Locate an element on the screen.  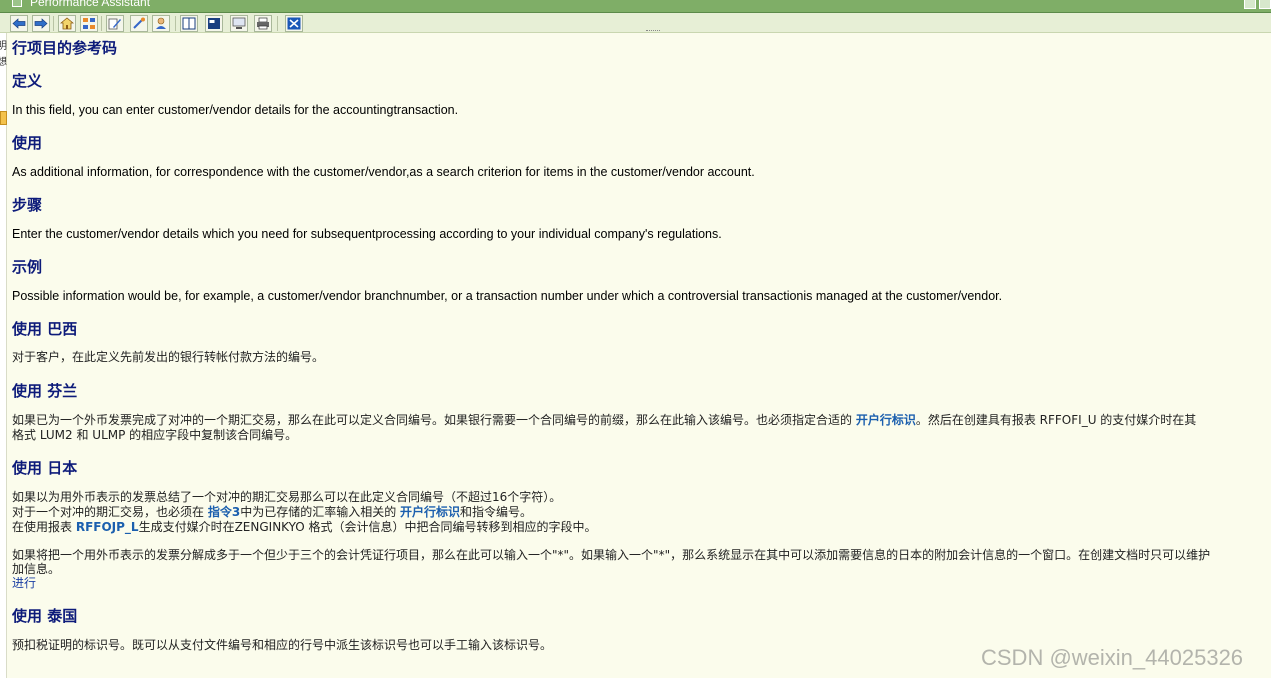
section-heading-definition: 定义 is located at coordinates (27, 81).